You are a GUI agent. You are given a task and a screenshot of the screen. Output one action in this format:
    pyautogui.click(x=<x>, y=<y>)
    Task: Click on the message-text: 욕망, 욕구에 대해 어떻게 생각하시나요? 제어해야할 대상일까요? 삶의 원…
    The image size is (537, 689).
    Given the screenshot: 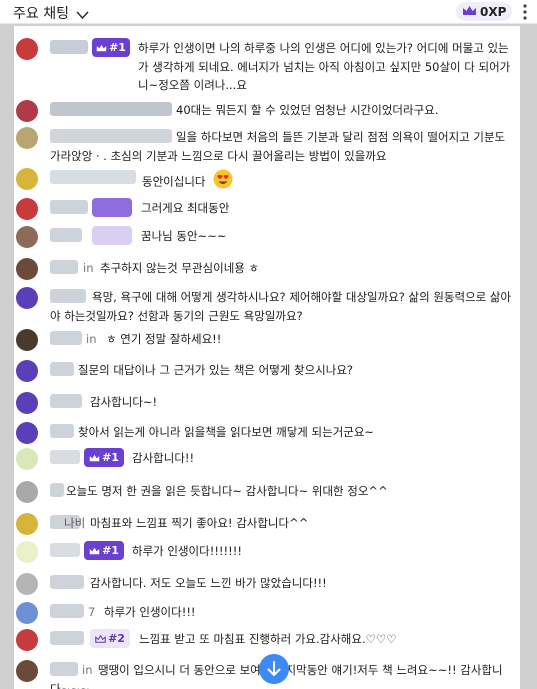 What is the action you would take?
    pyautogui.click(x=281, y=306)
    